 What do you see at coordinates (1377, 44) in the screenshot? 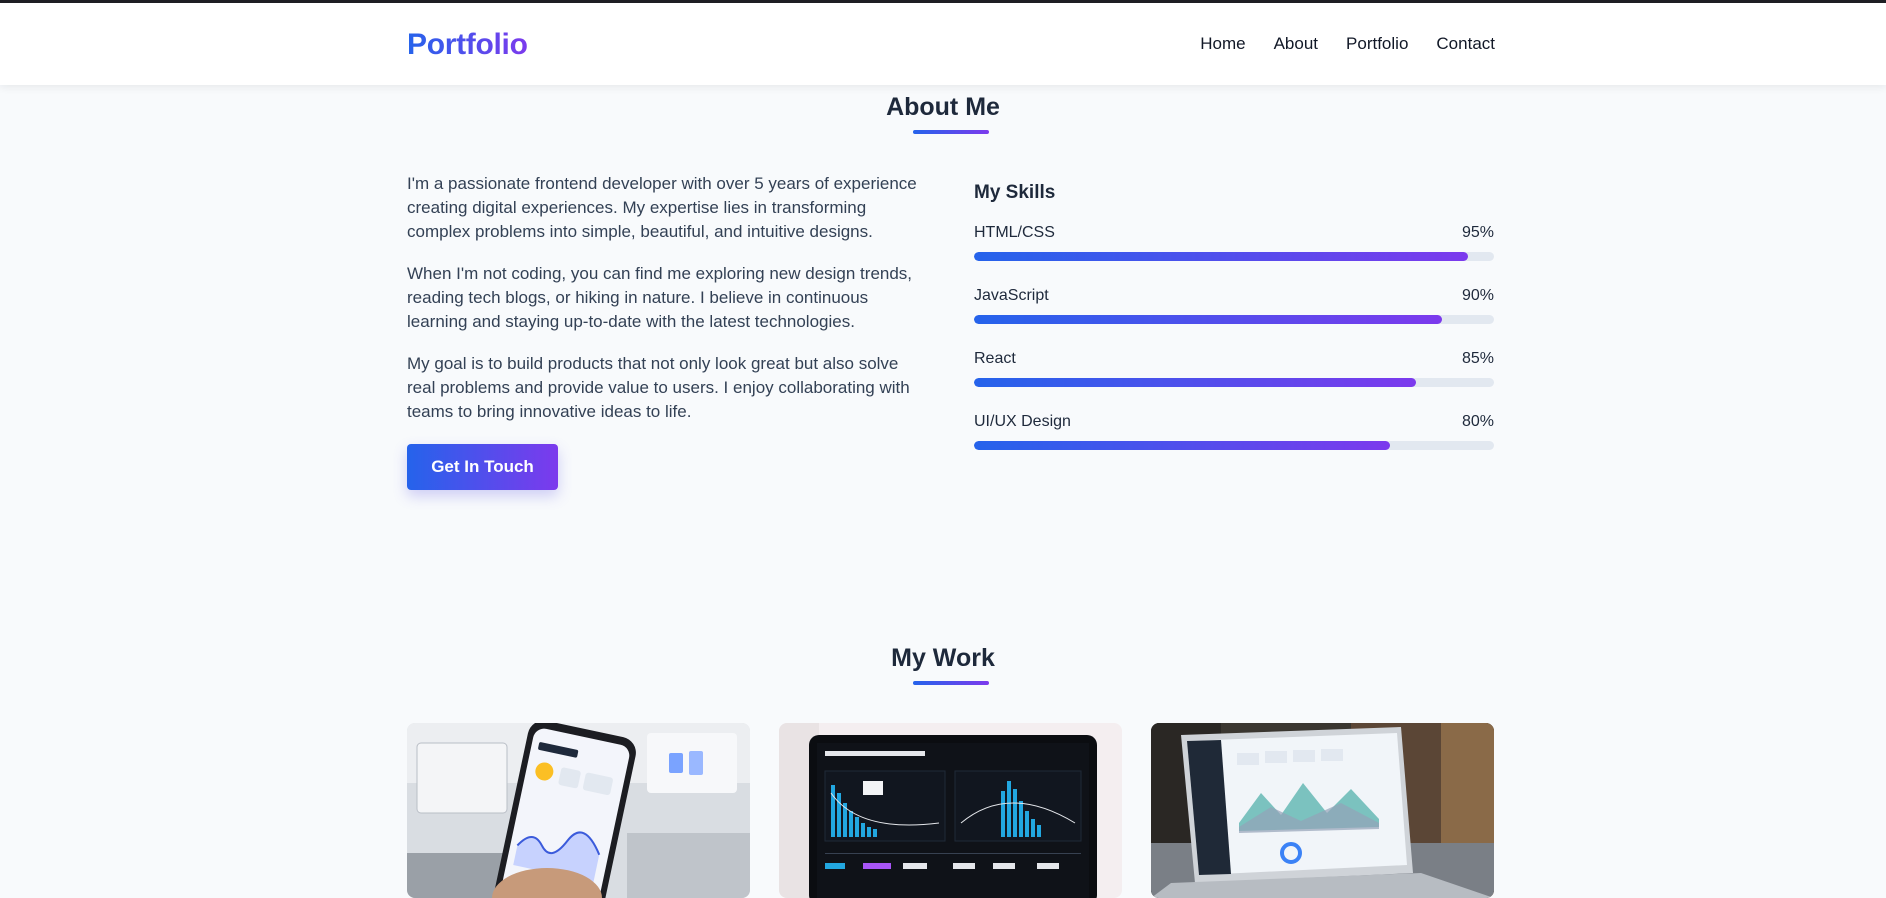
I see `nav-portfolio: Portfolio` at bounding box center [1377, 44].